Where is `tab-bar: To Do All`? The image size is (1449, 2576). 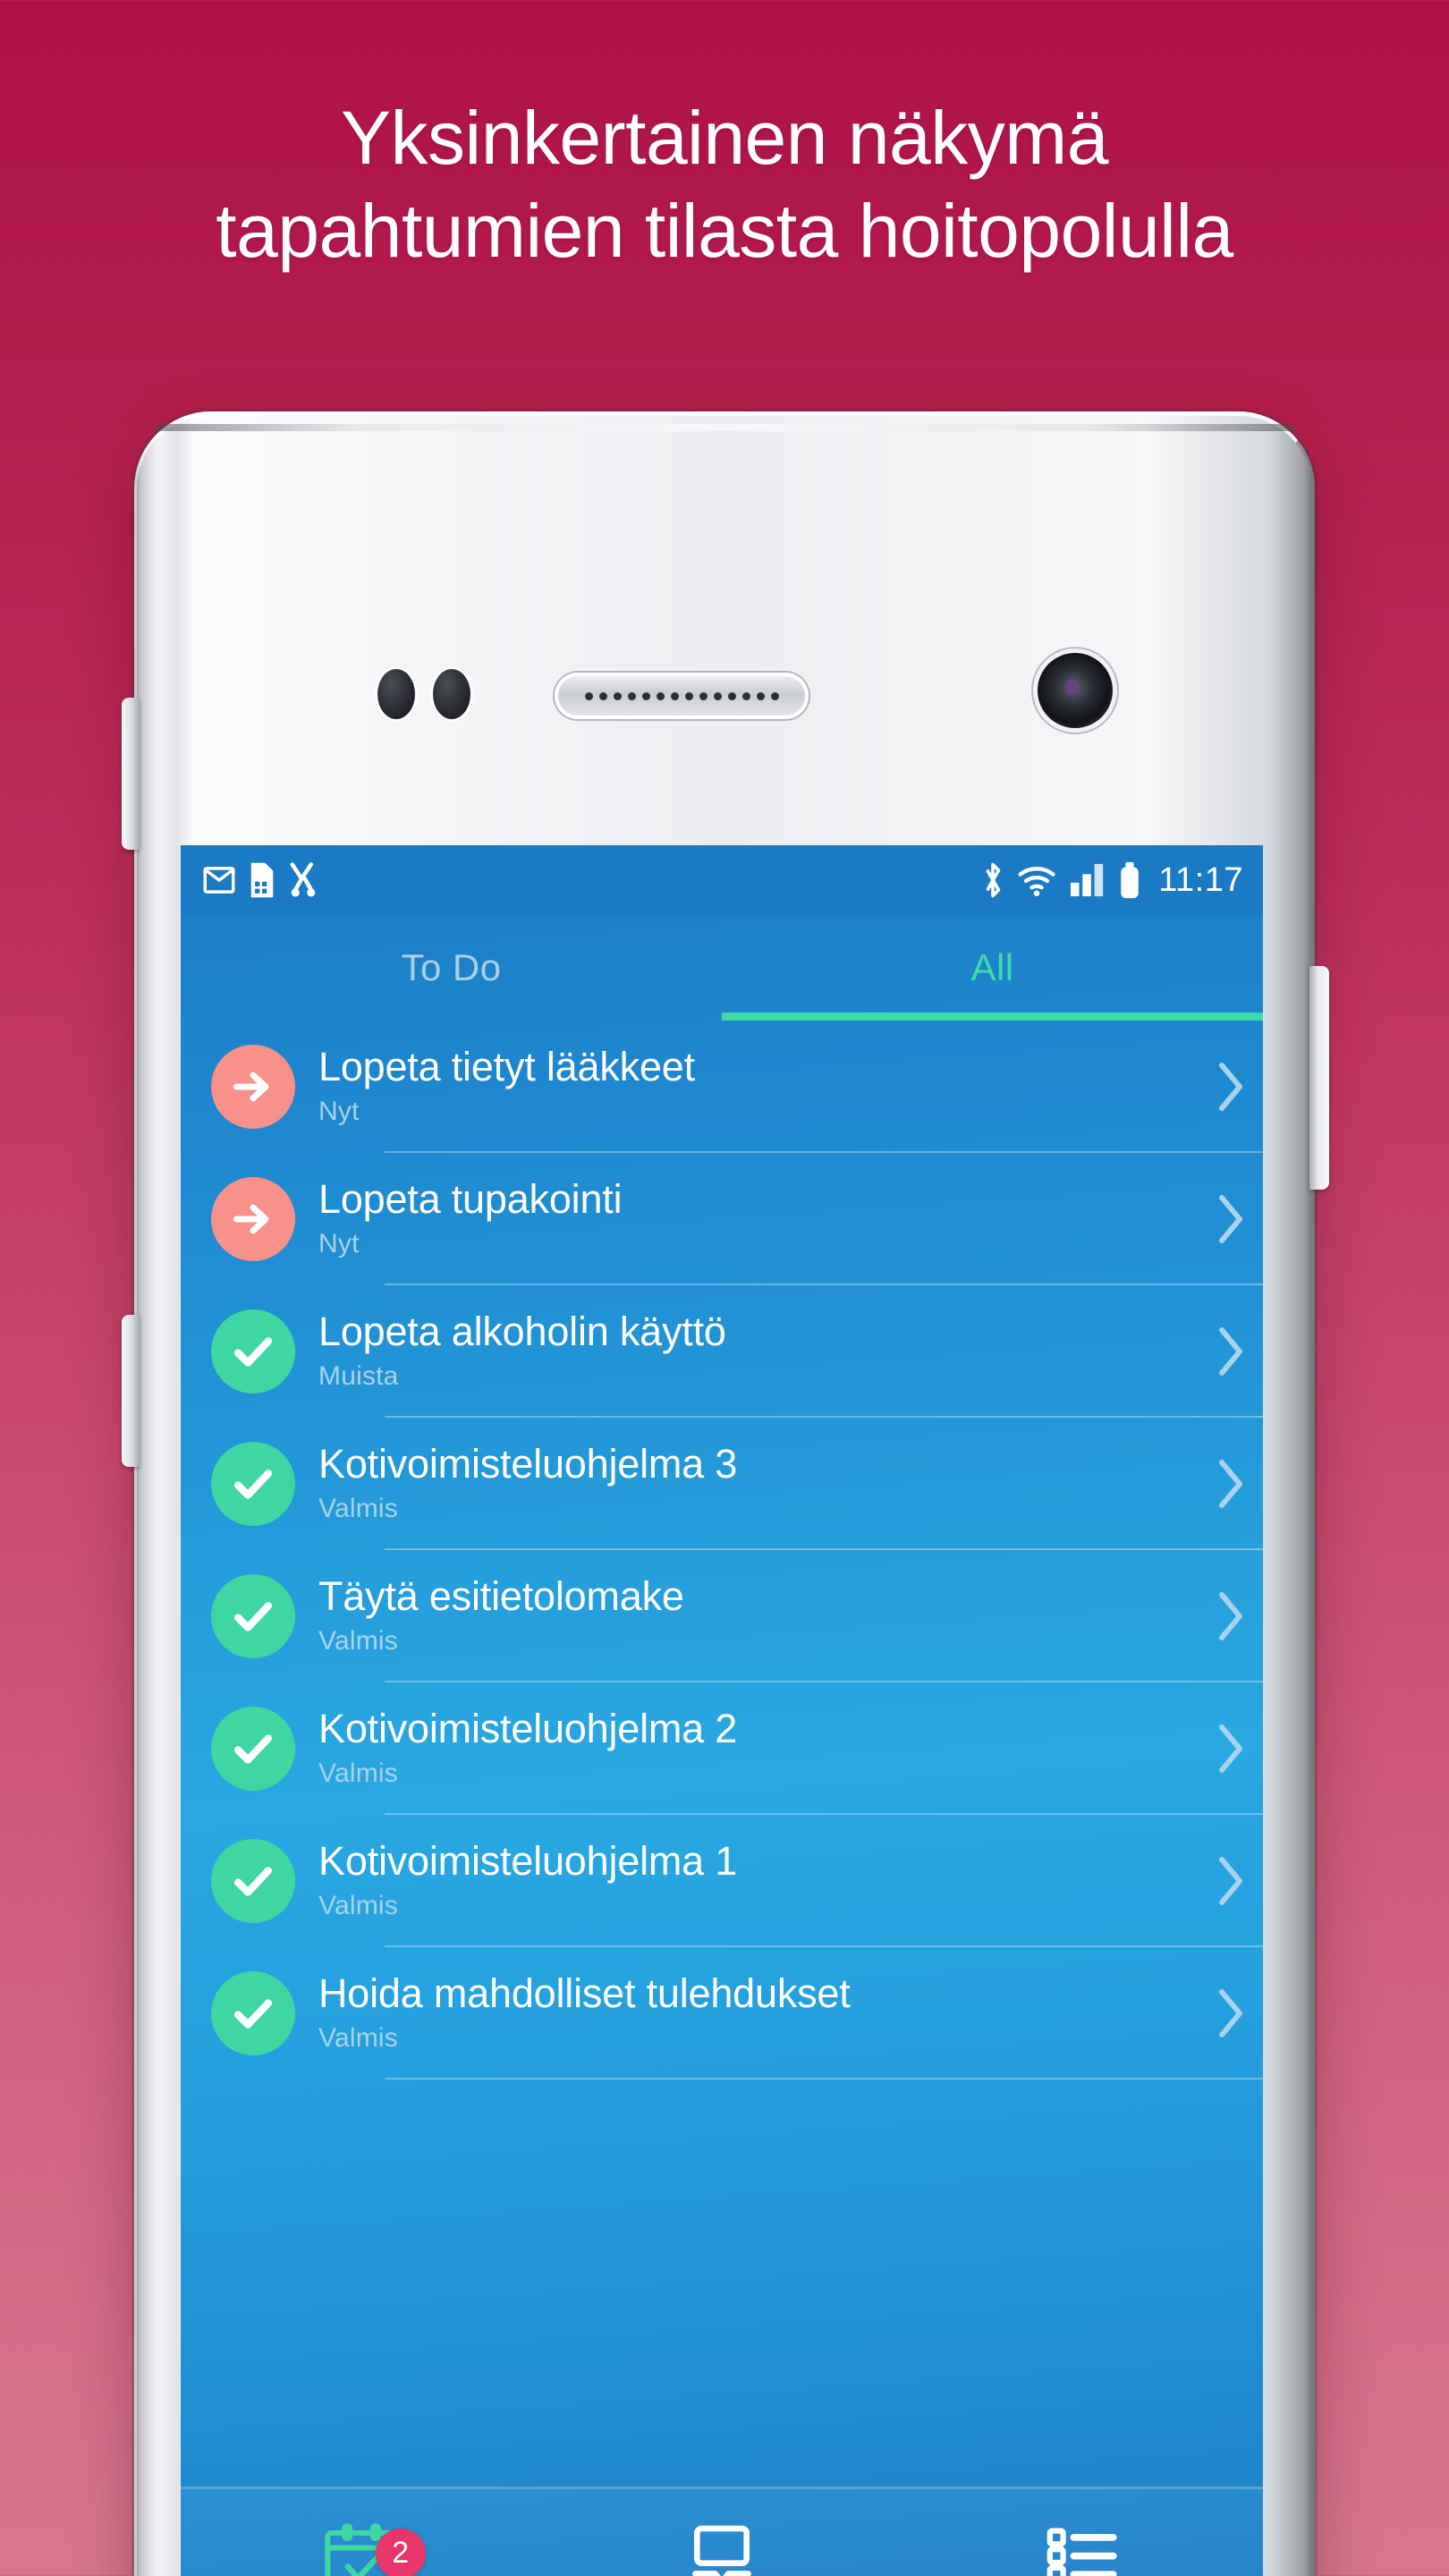
tab-bar: To Do All is located at coordinates (722, 968).